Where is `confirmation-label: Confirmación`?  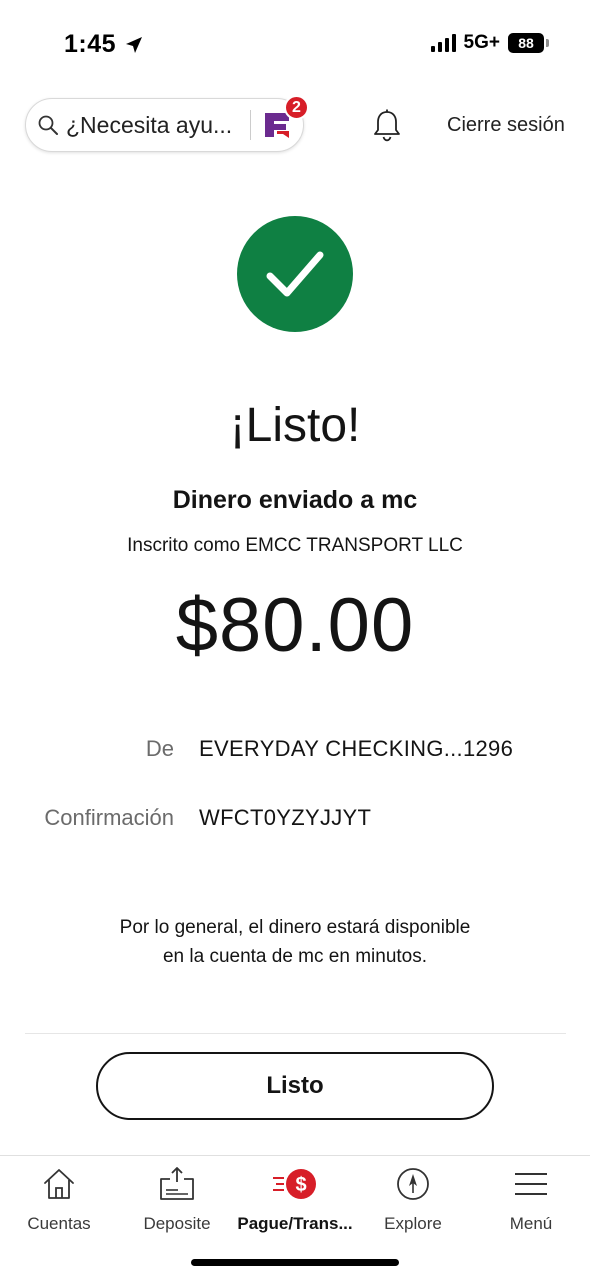
confirmation-label: Confirmación is located at coordinates (109, 817).